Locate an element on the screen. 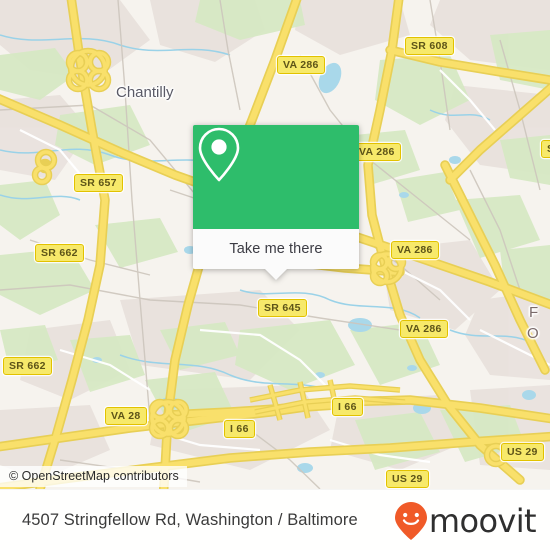 This screenshot has height=550, width=550. road-shield-sr-645: SR 645 is located at coordinates (282, 308).